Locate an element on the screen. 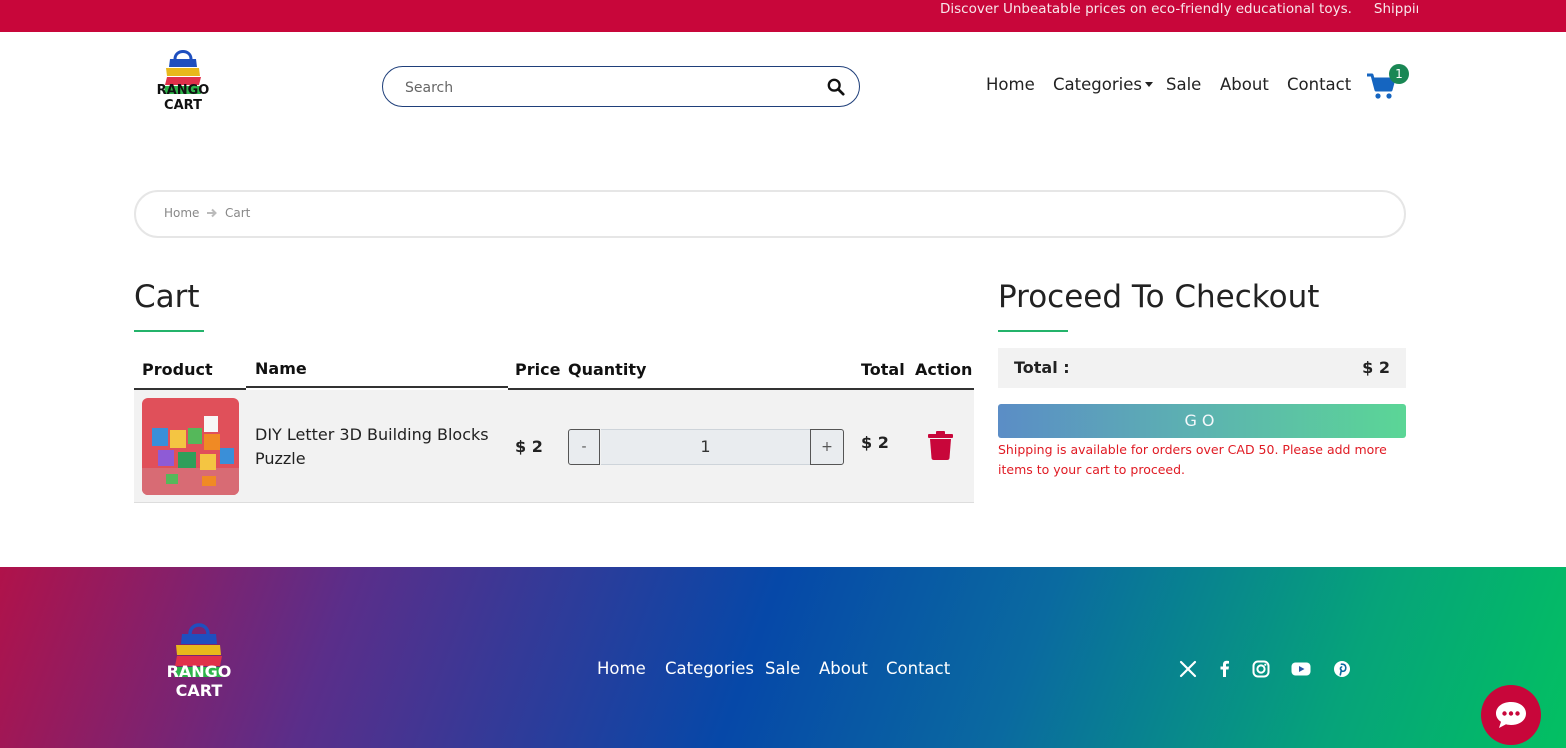 This screenshot has height=748, width=1566. nav-categories: Categories is located at coordinates (1103, 87).